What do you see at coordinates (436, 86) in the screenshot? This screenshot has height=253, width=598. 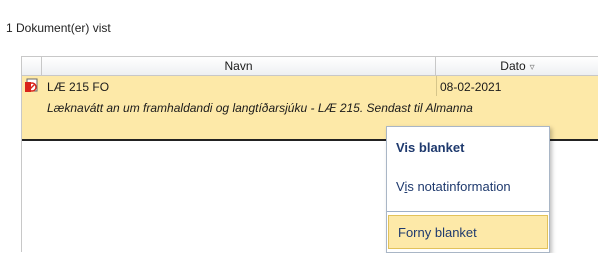 I see `row-column-divider` at bounding box center [436, 86].